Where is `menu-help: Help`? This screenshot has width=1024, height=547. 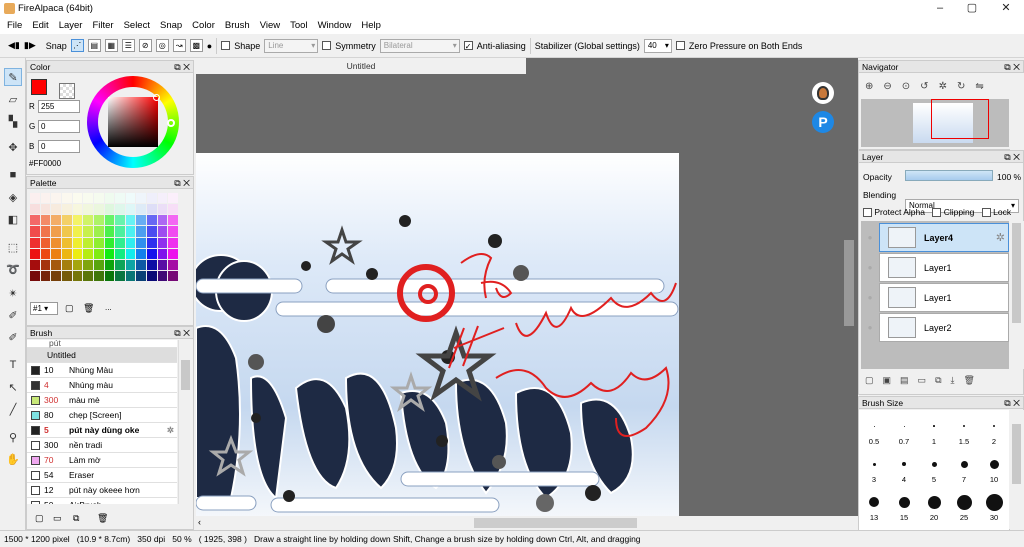 menu-help: Help is located at coordinates (371, 25).